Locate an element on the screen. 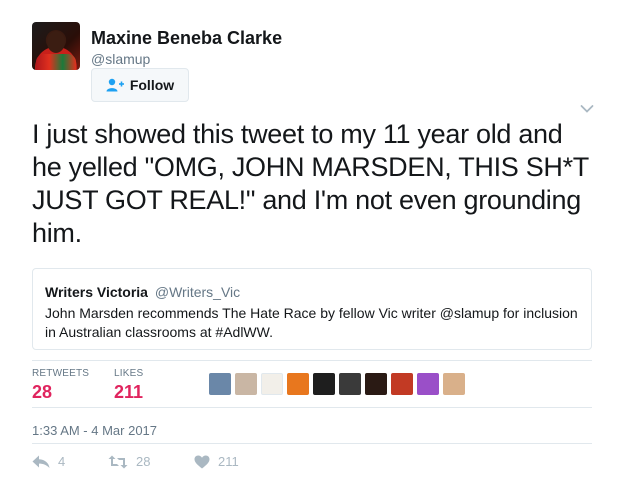 This screenshot has height=499, width=622. heart-icon is located at coordinates (202, 461).